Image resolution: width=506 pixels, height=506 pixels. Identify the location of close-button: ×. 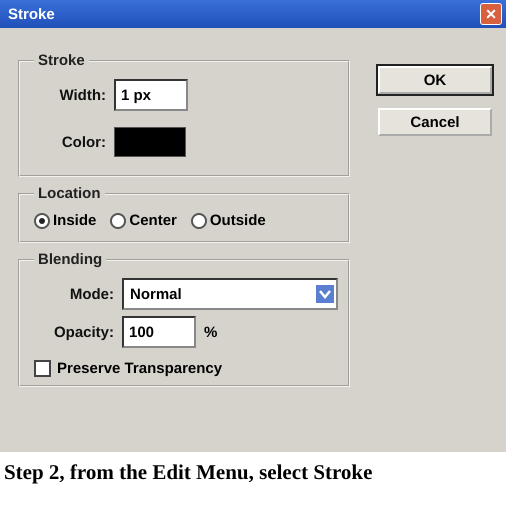
(491, 14).